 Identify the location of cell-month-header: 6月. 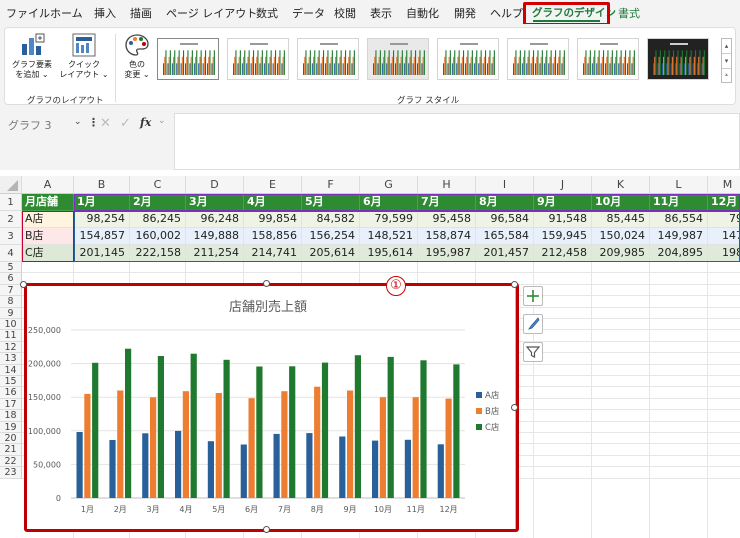
(389, 202).